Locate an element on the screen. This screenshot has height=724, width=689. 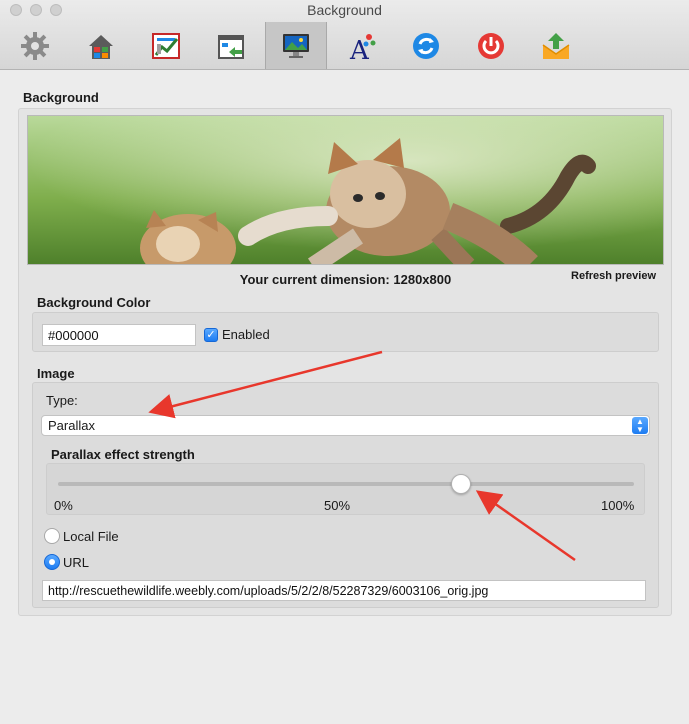
gear-icon is located at coordinates (35, 45).